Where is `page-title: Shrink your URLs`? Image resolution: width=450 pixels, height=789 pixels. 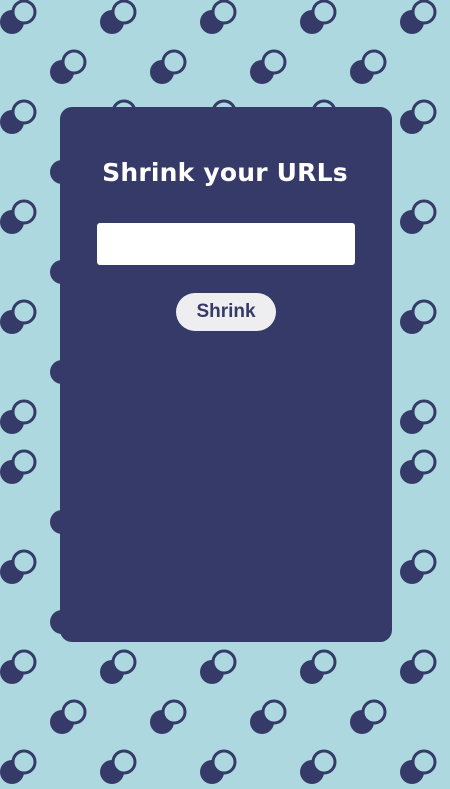 page-title: Shrink your URLs is located at coordinates (225, 172).